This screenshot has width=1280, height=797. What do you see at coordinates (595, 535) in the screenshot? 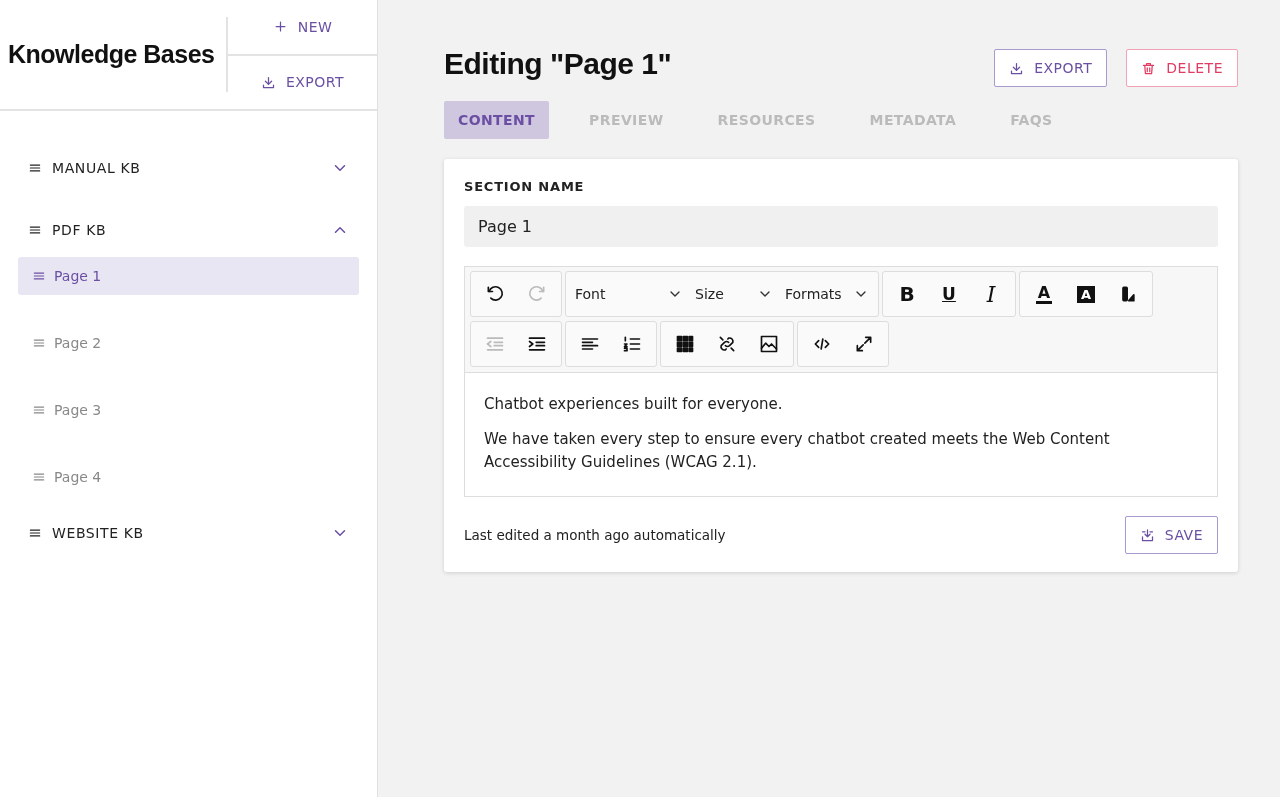
I see `status-text: Last edited a month ago automatically` at bounding box center [595, 535].